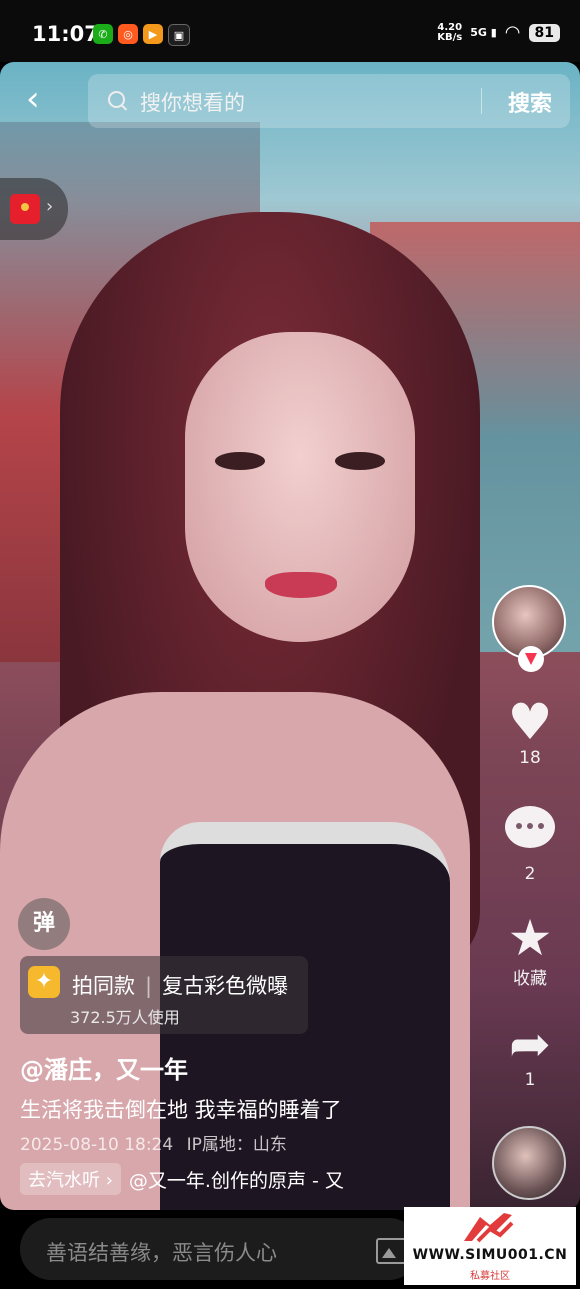 This screenshot has width=580, height=1289. I want to click on effect-name: 复古彩色微曝, so click(225, 986).